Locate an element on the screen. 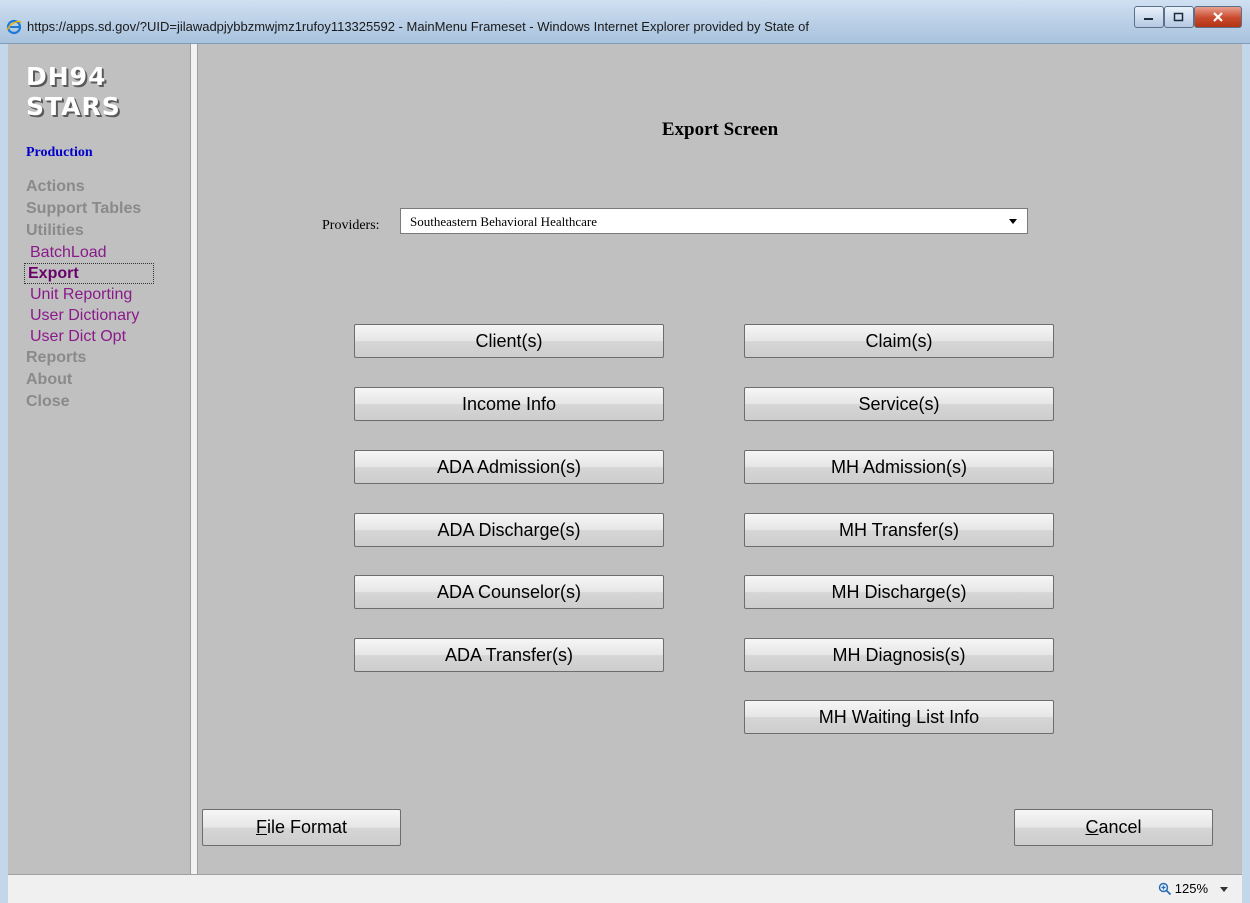 This screenshot has width=1250, height=903. submenu-item-user-dict-opt: User Dict Opt is located at coordinates (90, 336).